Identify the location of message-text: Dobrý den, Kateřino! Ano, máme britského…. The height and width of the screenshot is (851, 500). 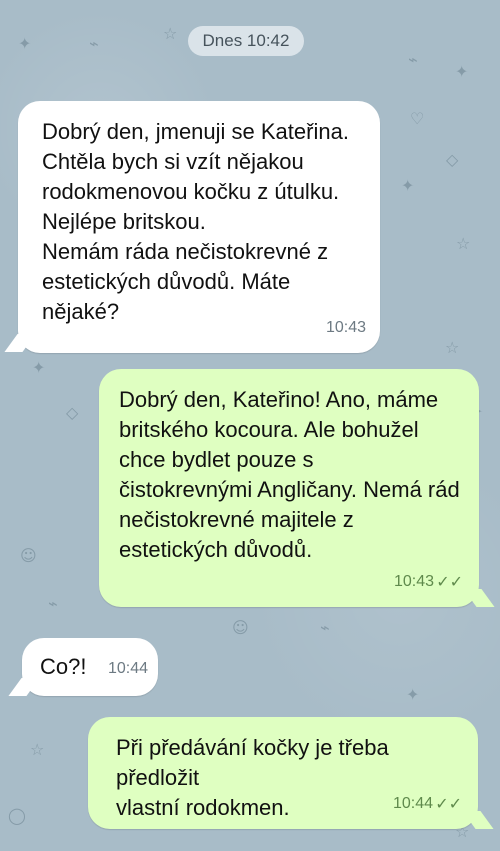
(289, 474).